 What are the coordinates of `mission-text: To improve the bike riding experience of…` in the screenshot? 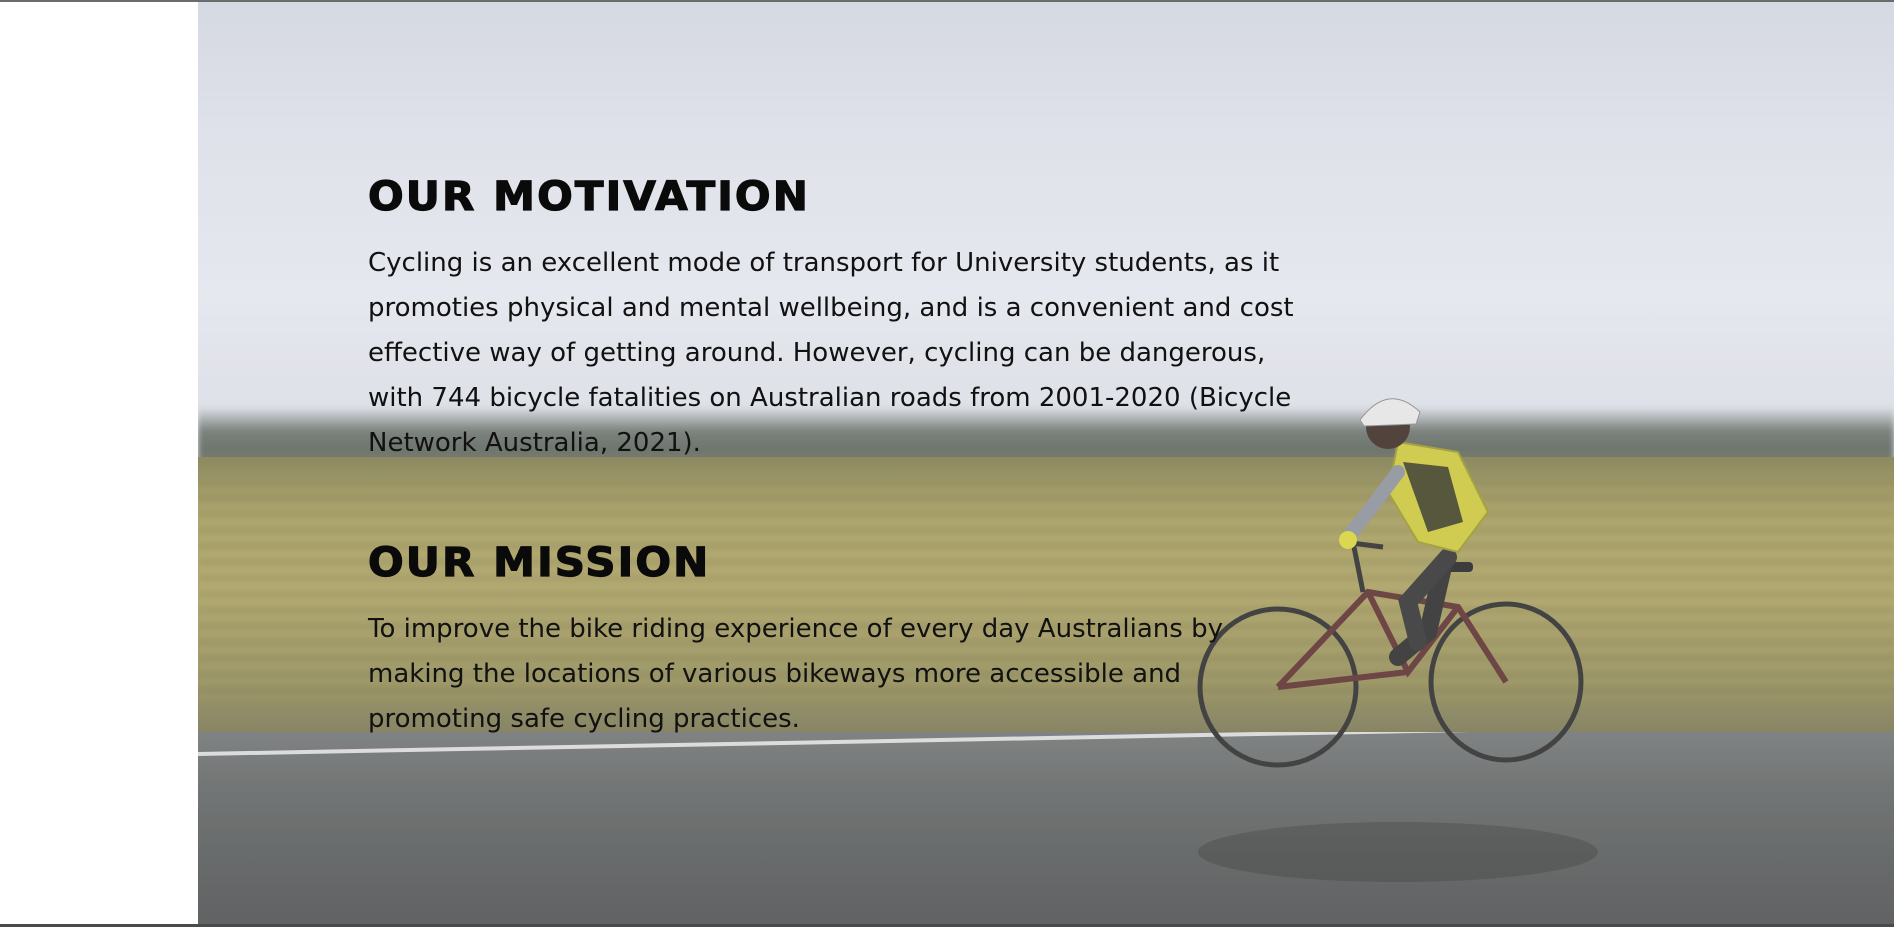 It's located at (795, 674).